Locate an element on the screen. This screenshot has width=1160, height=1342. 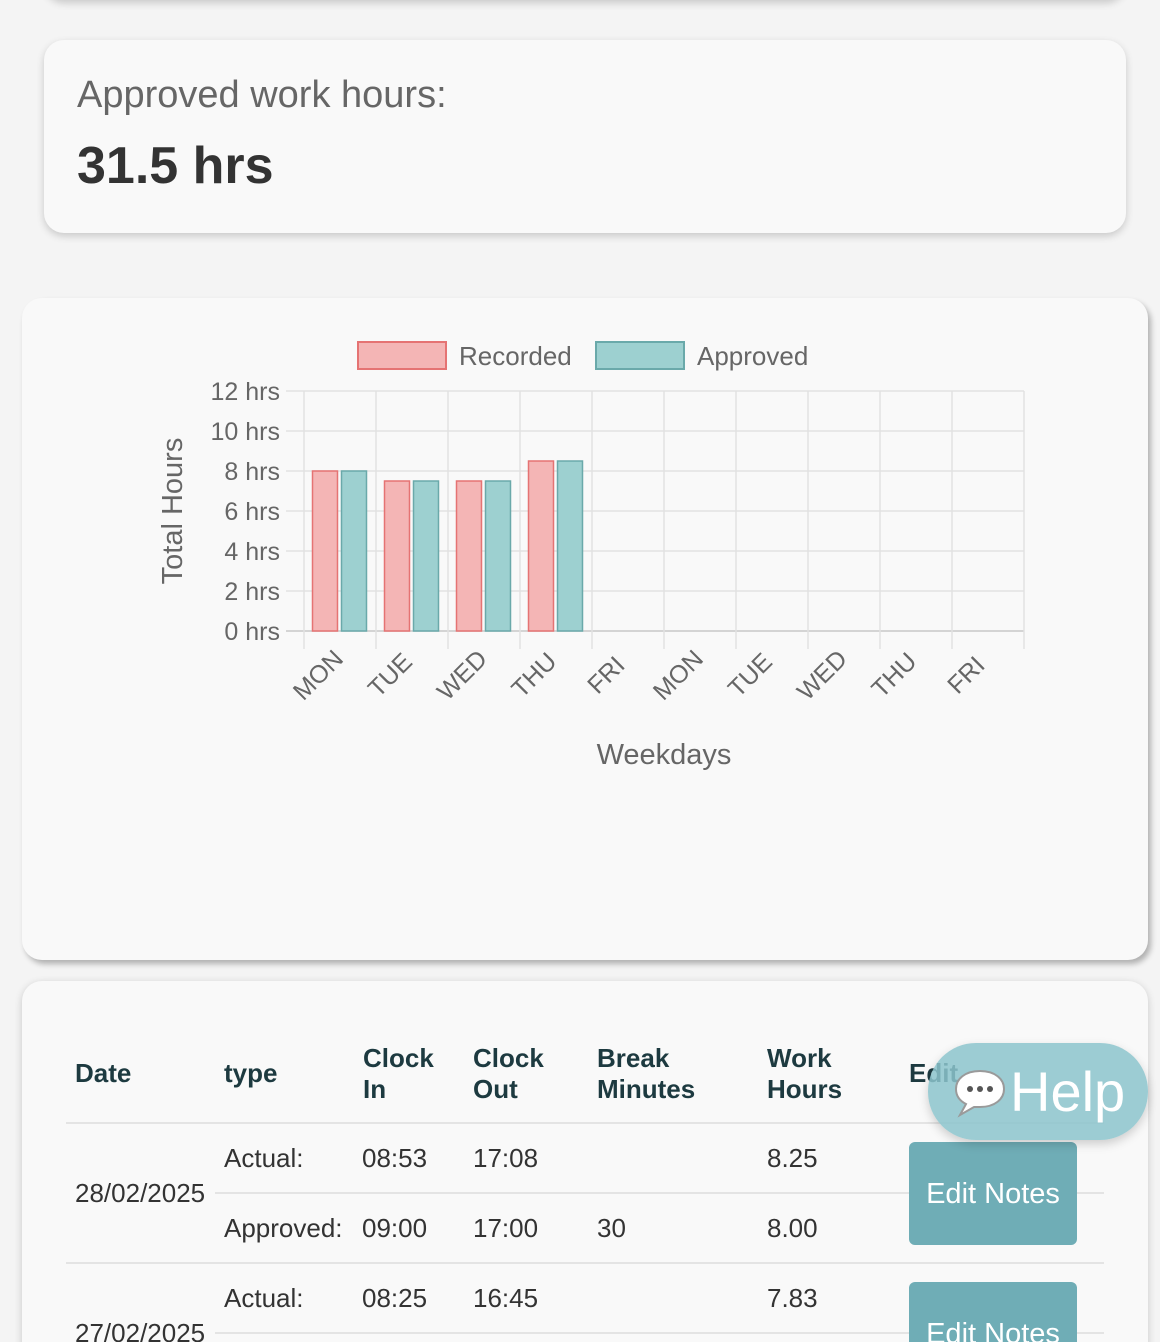
y-tick-label: 0 hrs is located at coordinates (252, 632).